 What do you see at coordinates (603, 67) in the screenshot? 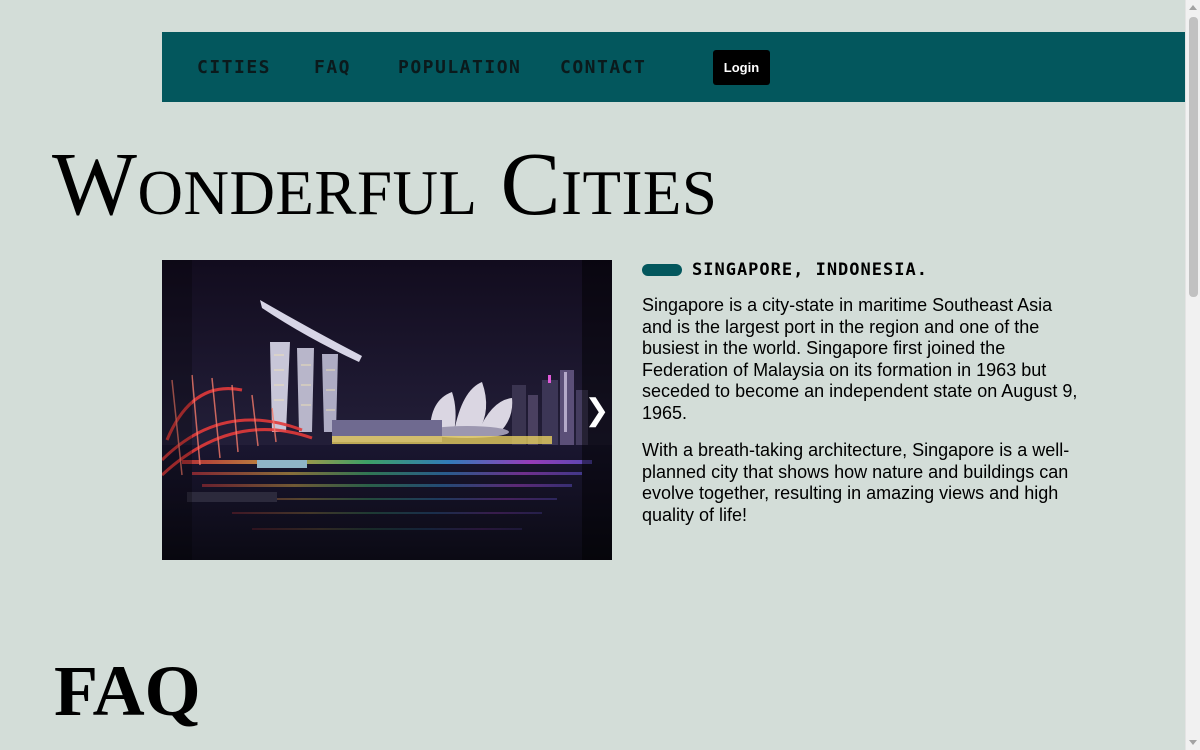
I see `nav-link-contact: CONTACT` at bounding box center [603, 67].